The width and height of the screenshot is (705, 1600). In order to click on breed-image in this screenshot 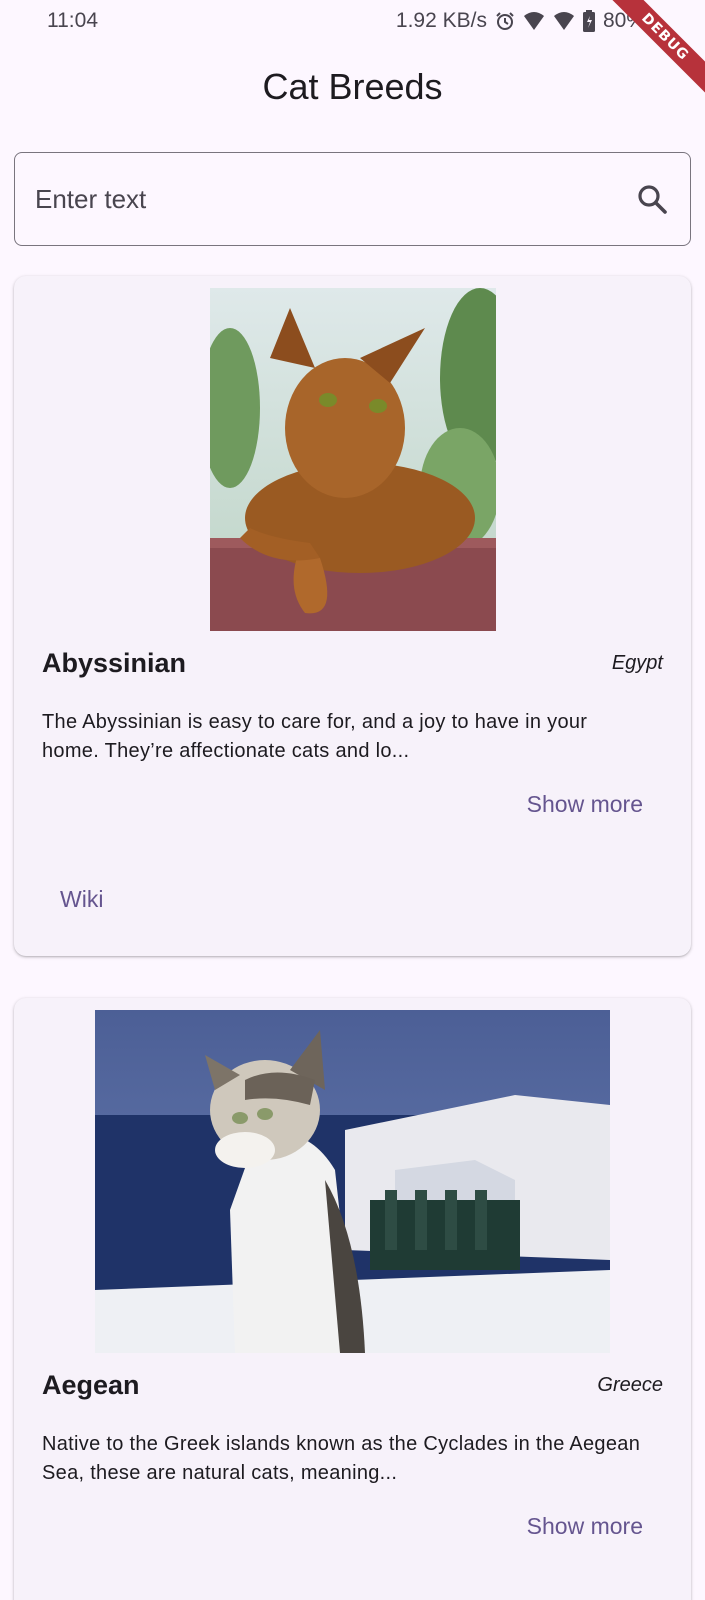, I will do `click(353, 459)`.